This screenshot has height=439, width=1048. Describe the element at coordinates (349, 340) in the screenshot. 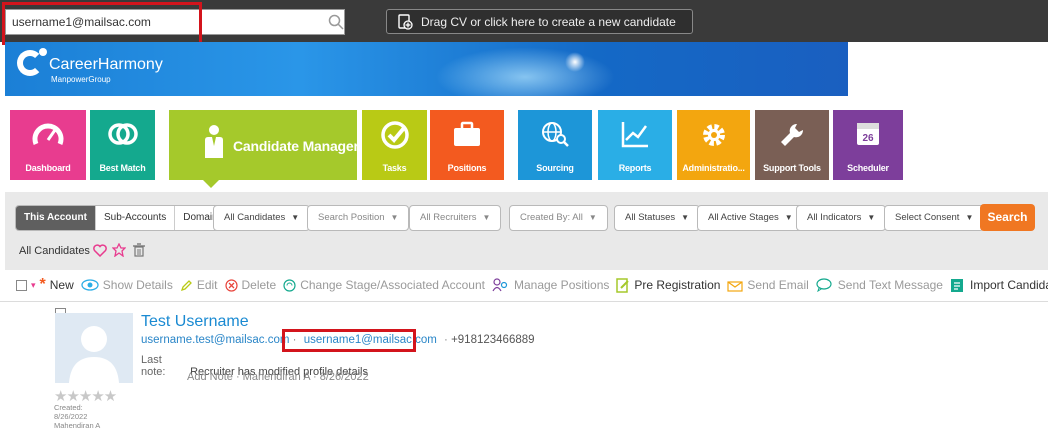

I see `highlight-email` at that location.